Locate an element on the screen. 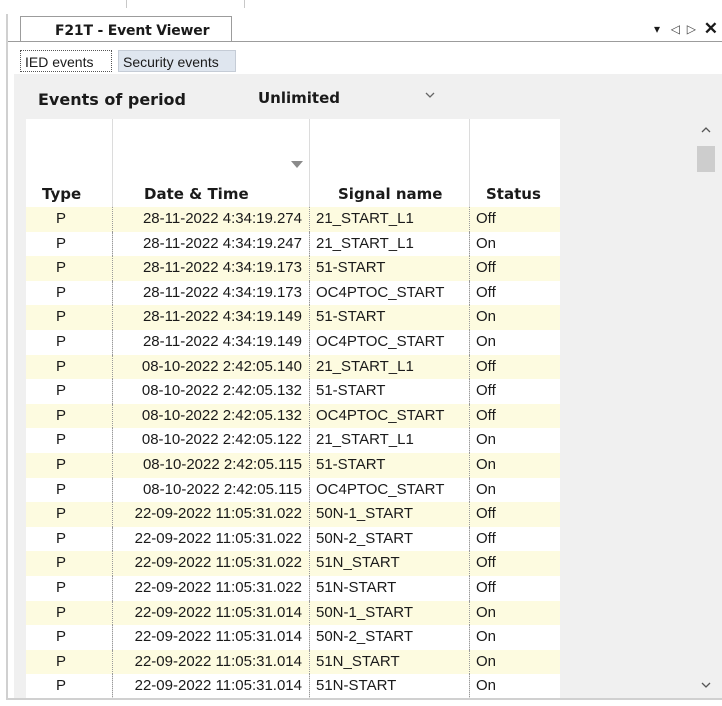 The width and height of the screenshot is (722, 706). table-row: P 22-09-2022 11:05:31.014 51N-START On is located at coordinates (293, 686).